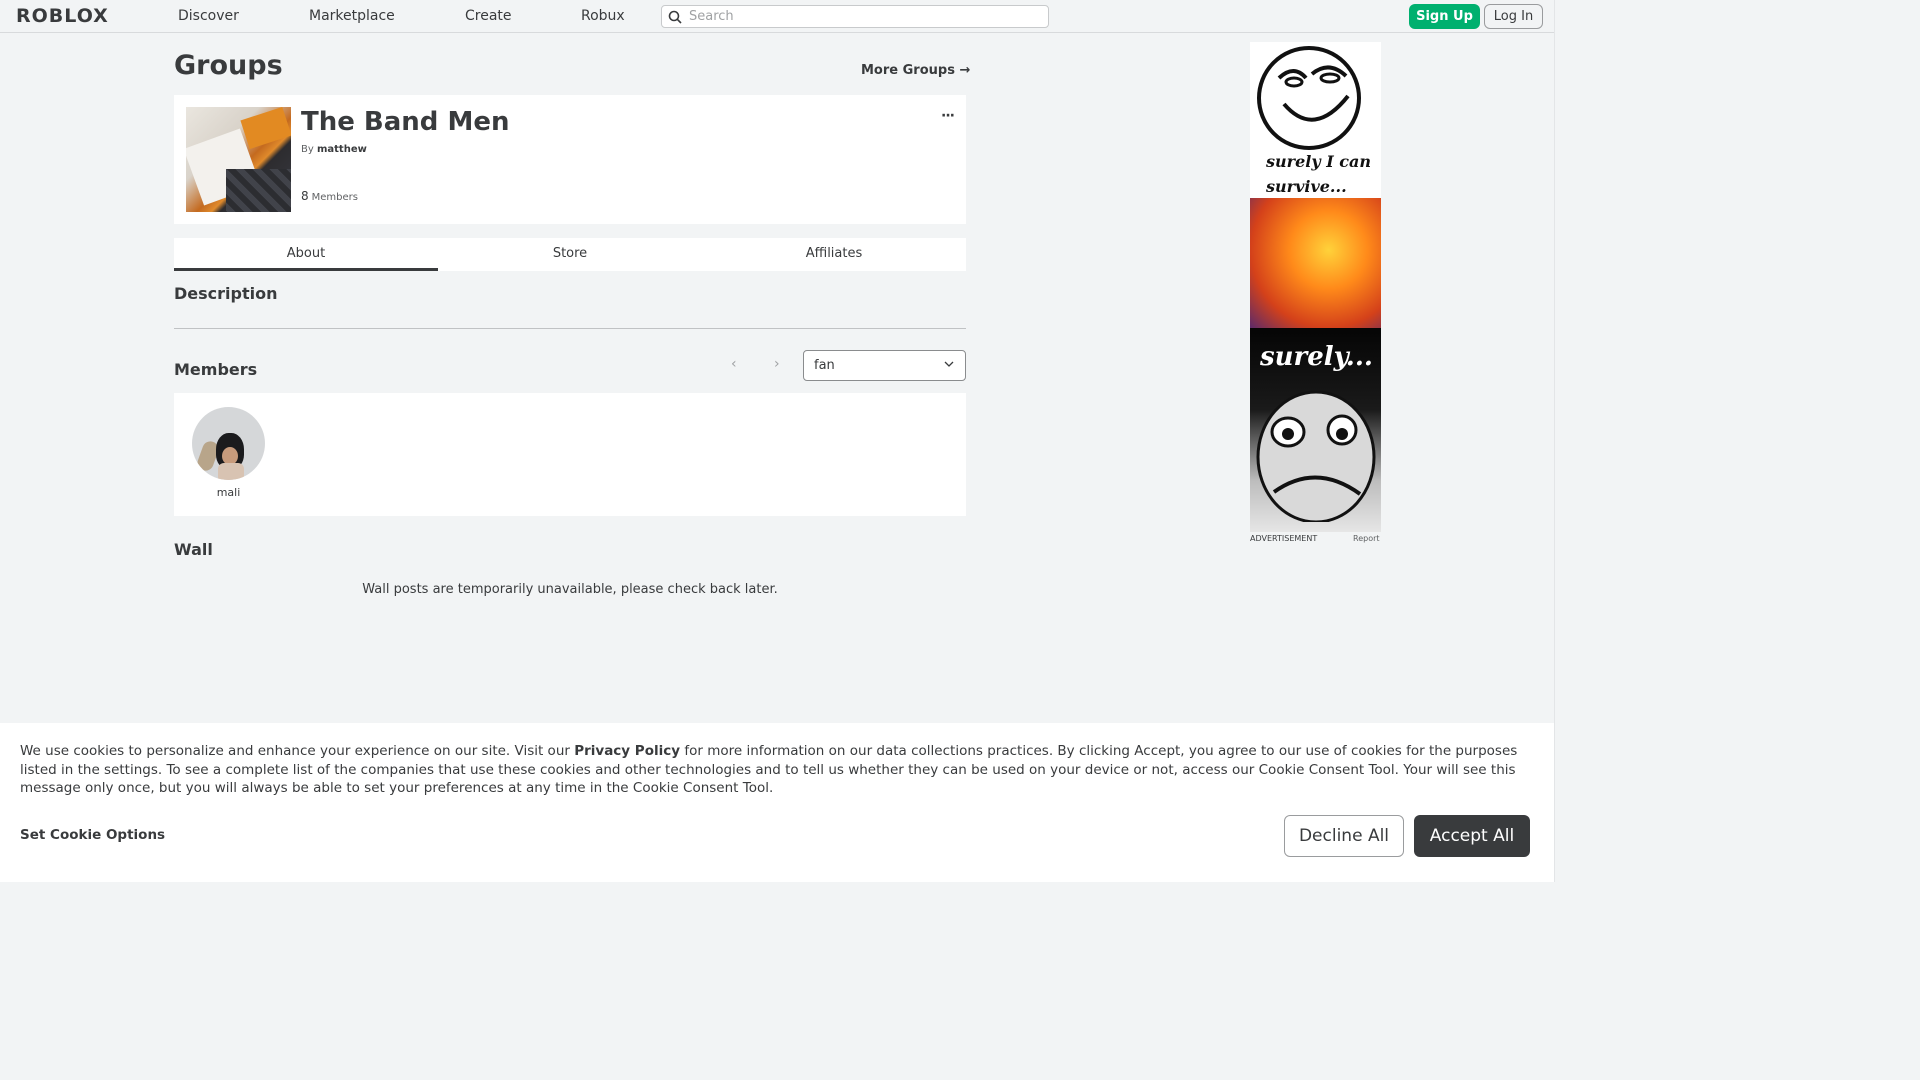  I want to click on group-owner-line: By matthew, so click(334, 149).